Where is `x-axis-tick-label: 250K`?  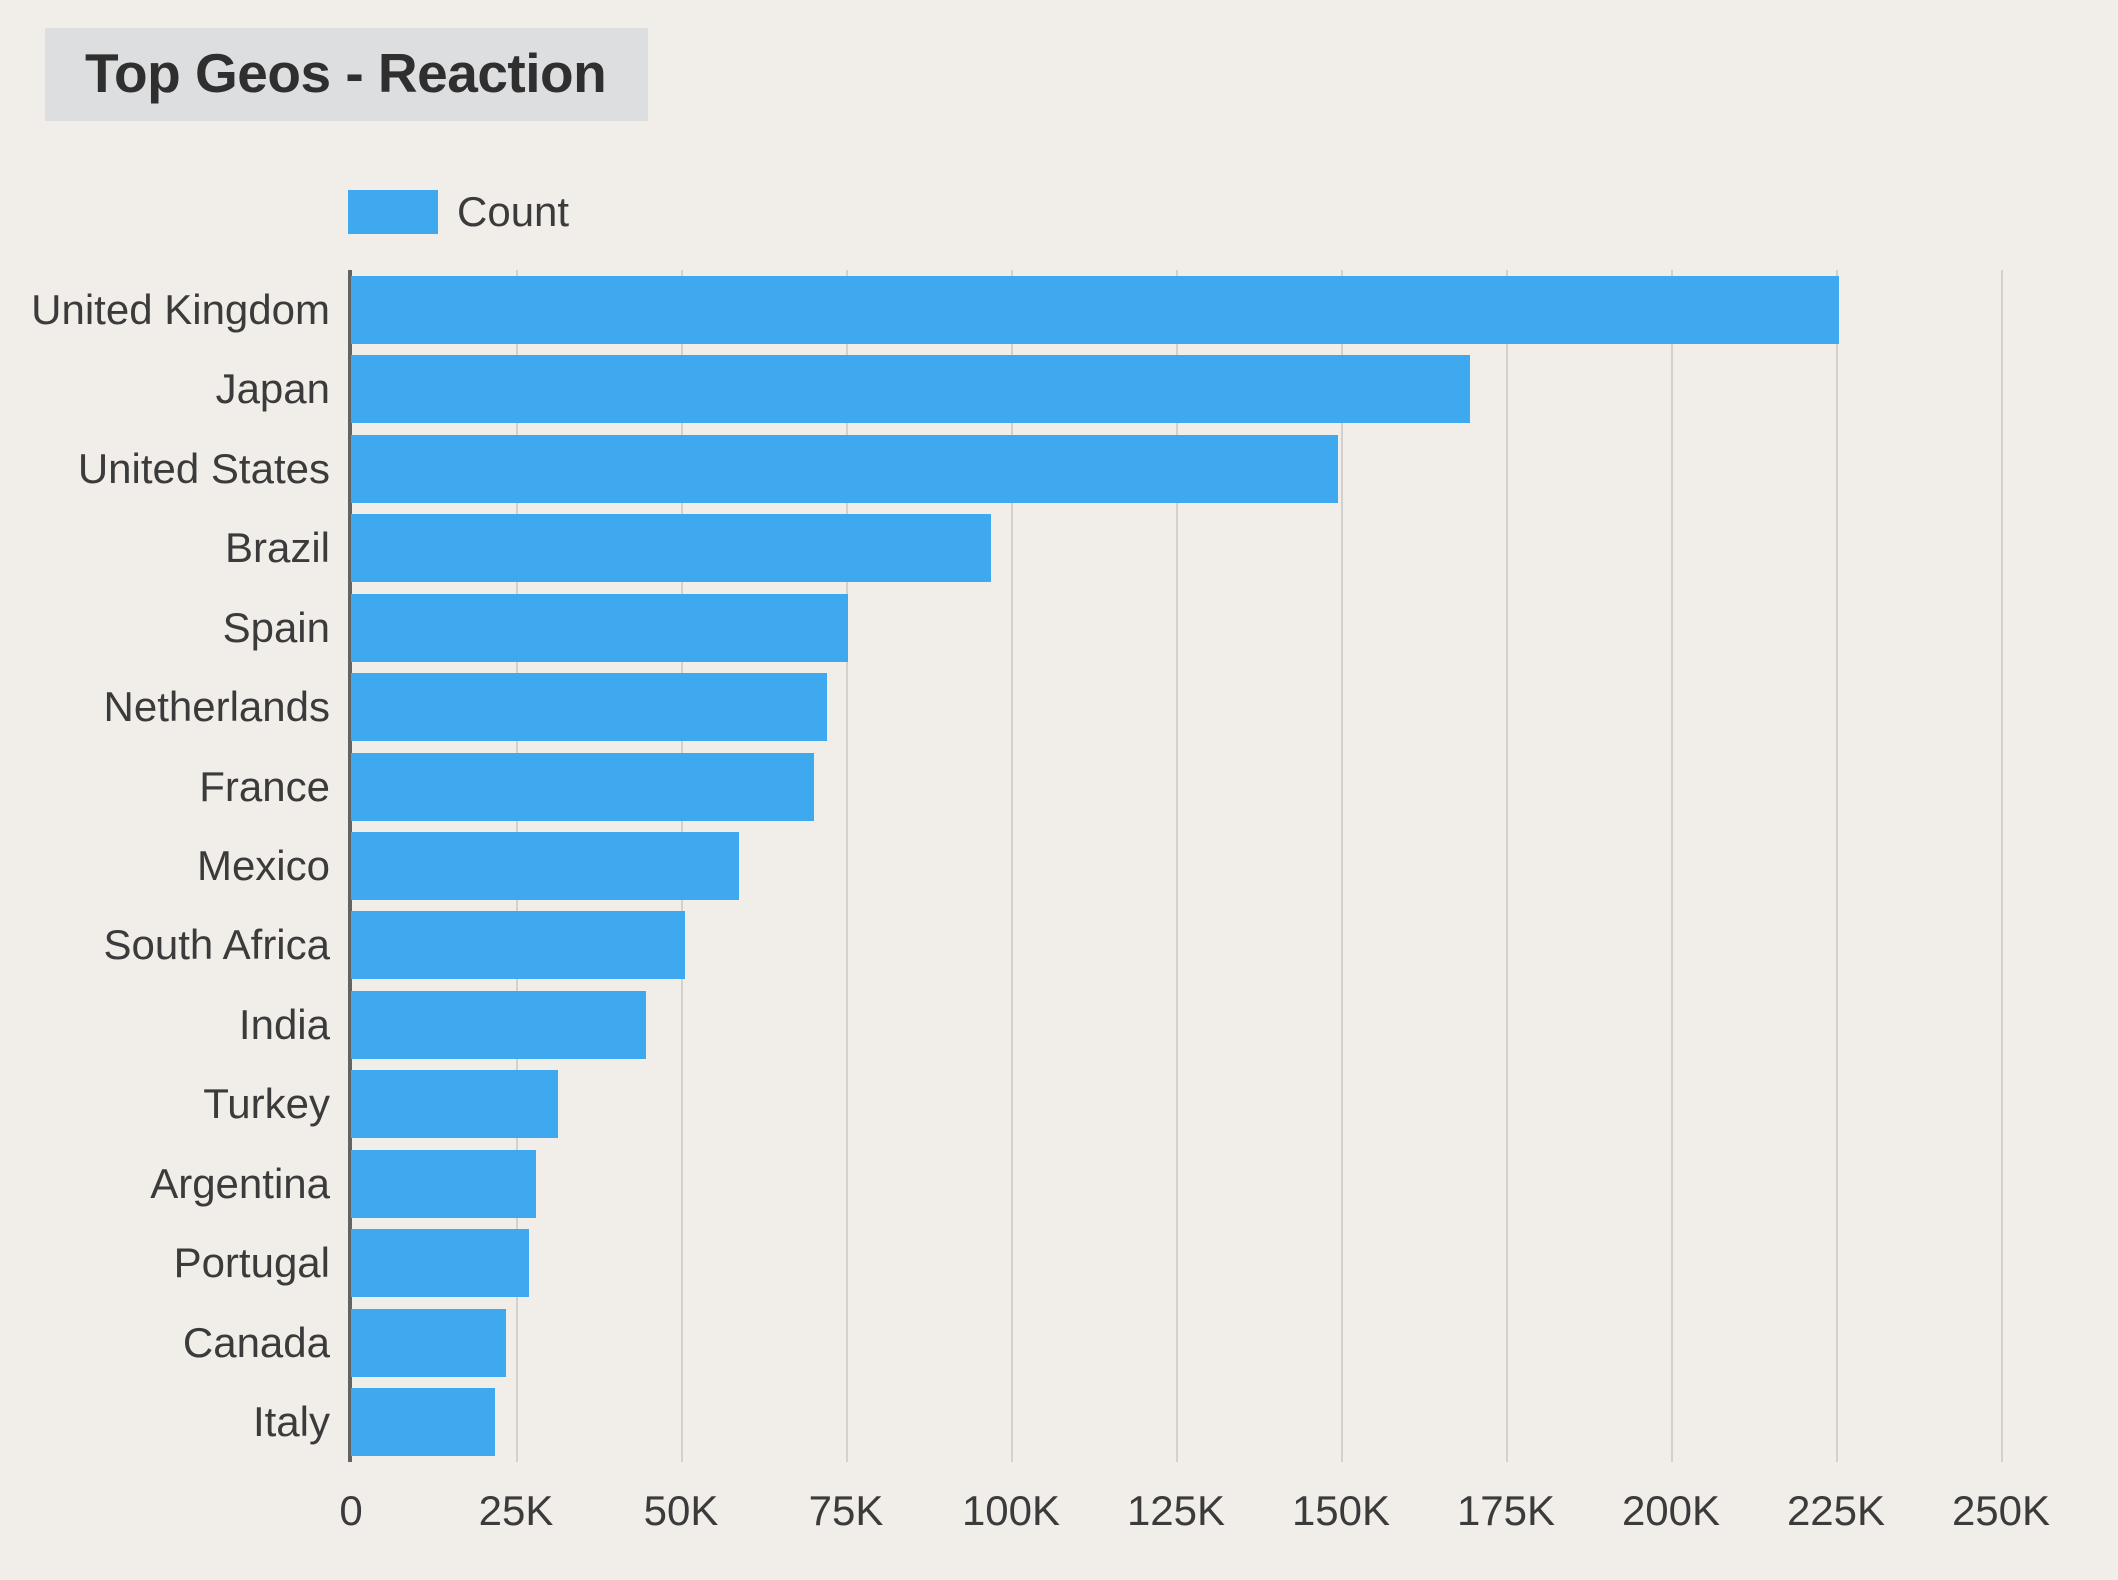 x-axis-tick-label: 250K is located at coordinates (2001, 1510).